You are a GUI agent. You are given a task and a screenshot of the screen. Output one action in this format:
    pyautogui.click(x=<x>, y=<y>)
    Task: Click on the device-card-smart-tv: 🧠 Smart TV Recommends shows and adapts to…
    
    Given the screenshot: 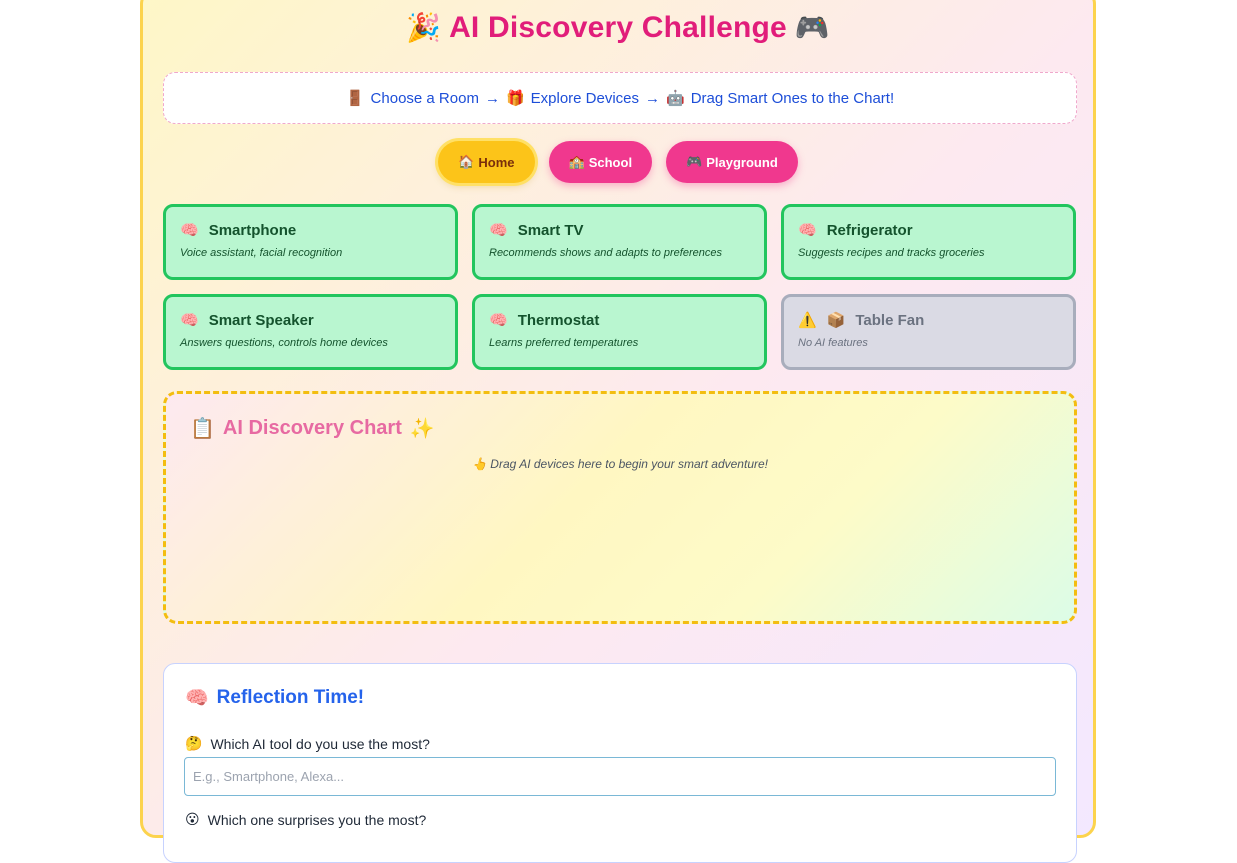 What is the action you would take?
    pyautogui.click(x=619, y=242)
    